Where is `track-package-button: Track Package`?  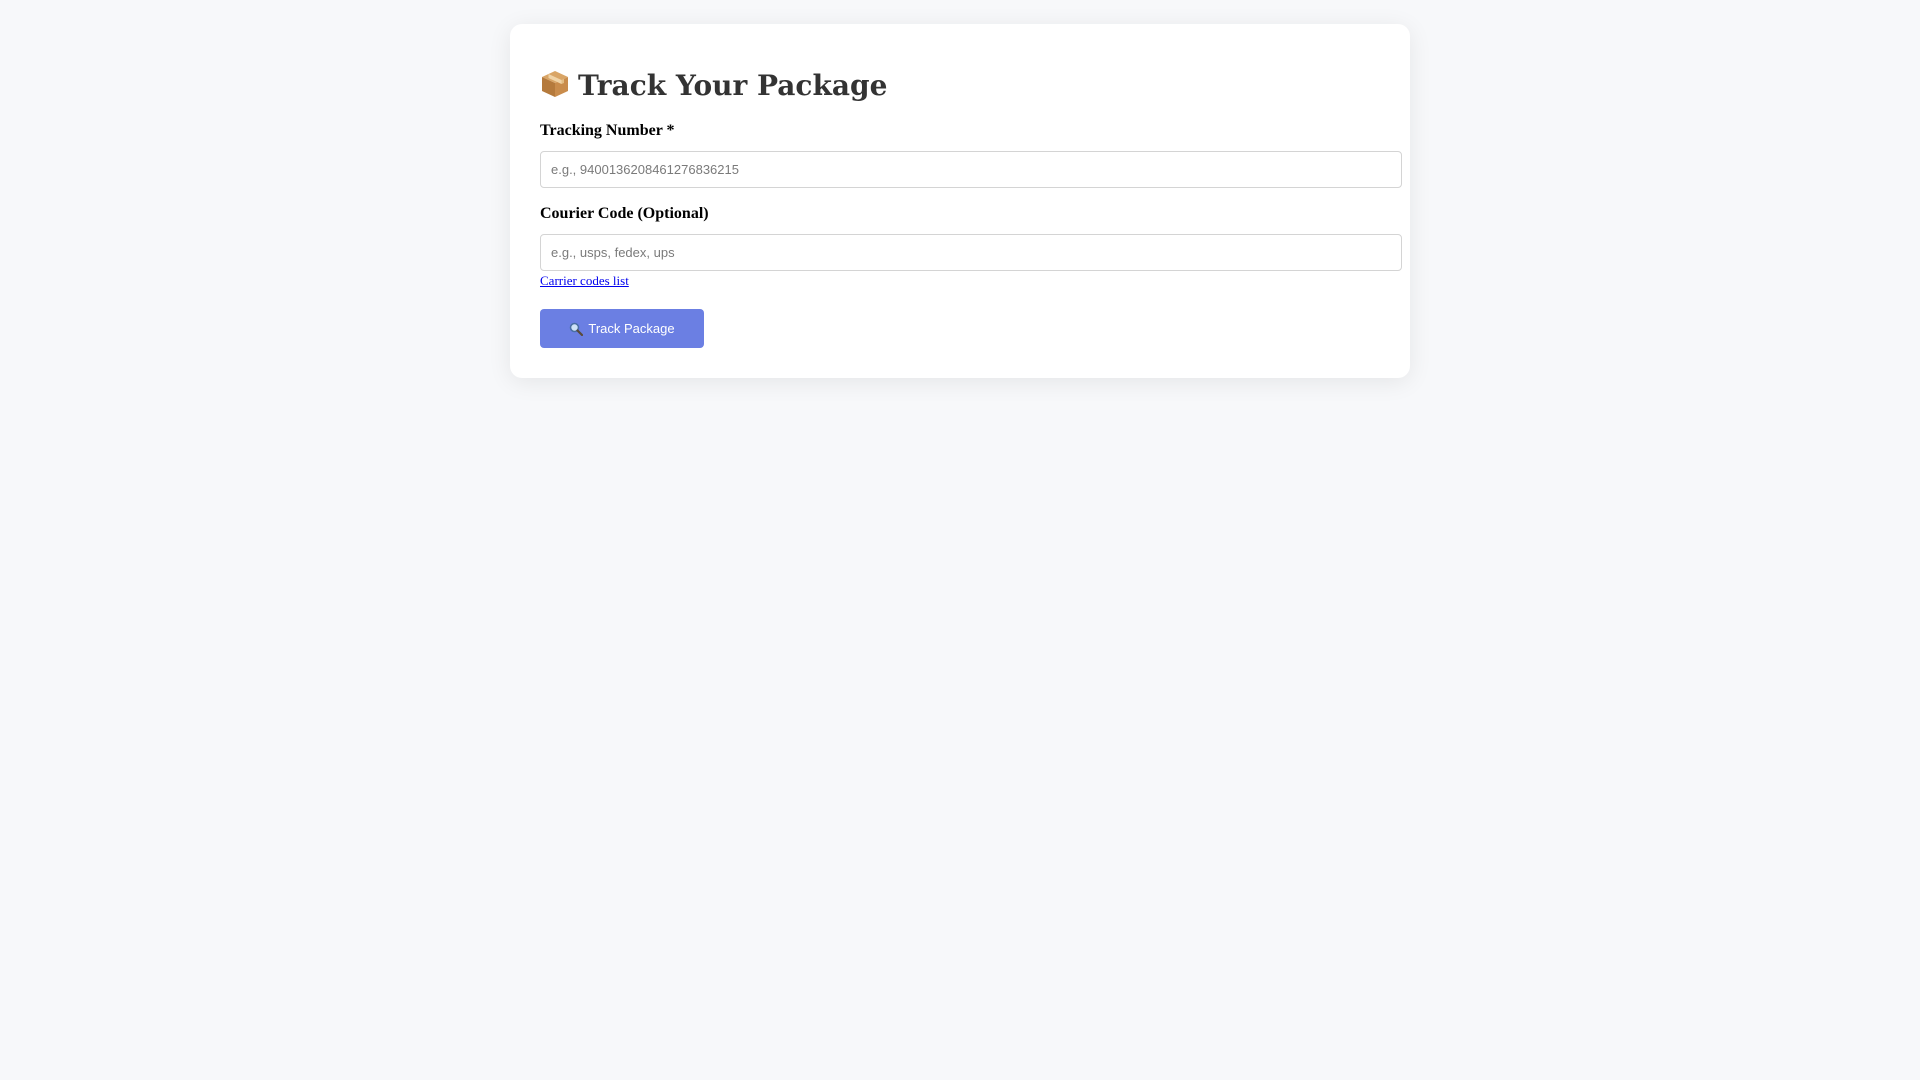 track-package-button: Track Package is located at coordinates (622, 328).